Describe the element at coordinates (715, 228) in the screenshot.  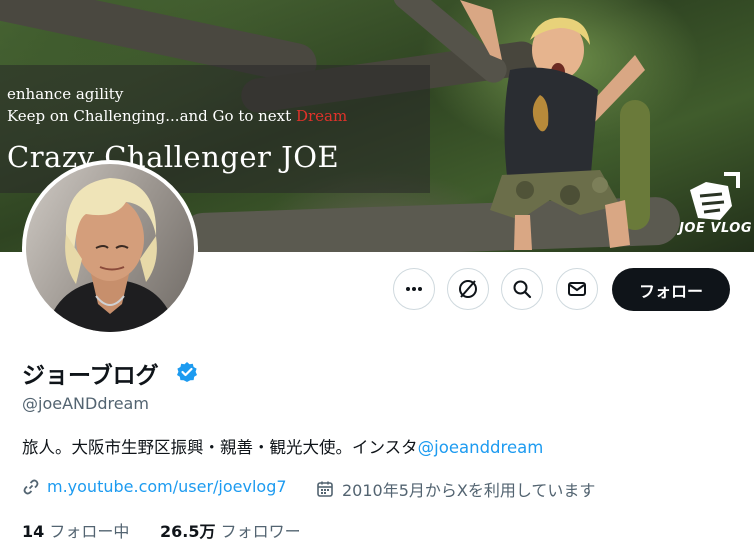
I see `joe-vlog-logo-text: JOE VLOG` at that location.